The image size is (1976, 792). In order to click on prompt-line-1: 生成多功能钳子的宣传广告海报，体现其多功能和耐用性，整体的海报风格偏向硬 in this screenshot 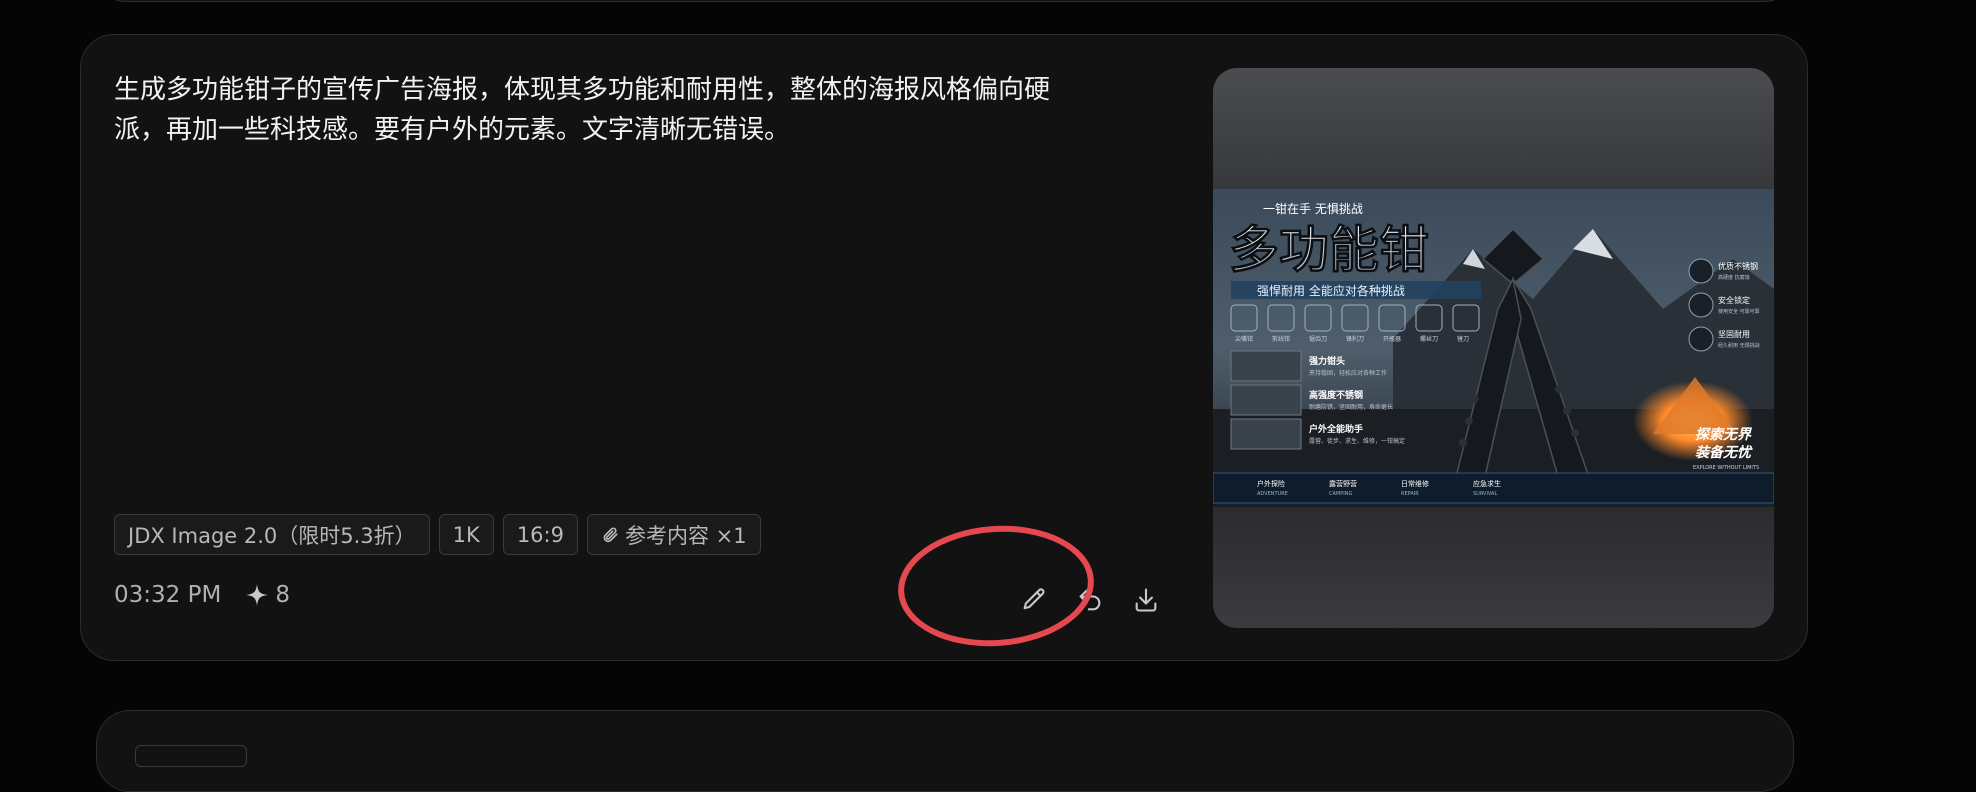, I will do `click(582, 90)`.